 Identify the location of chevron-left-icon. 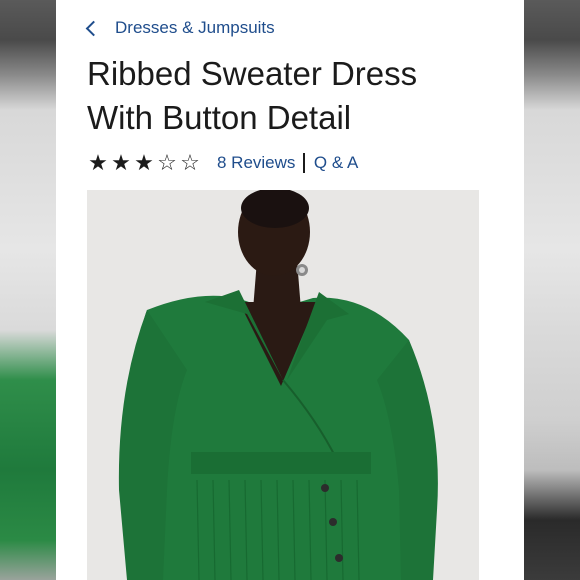
(93, 28).